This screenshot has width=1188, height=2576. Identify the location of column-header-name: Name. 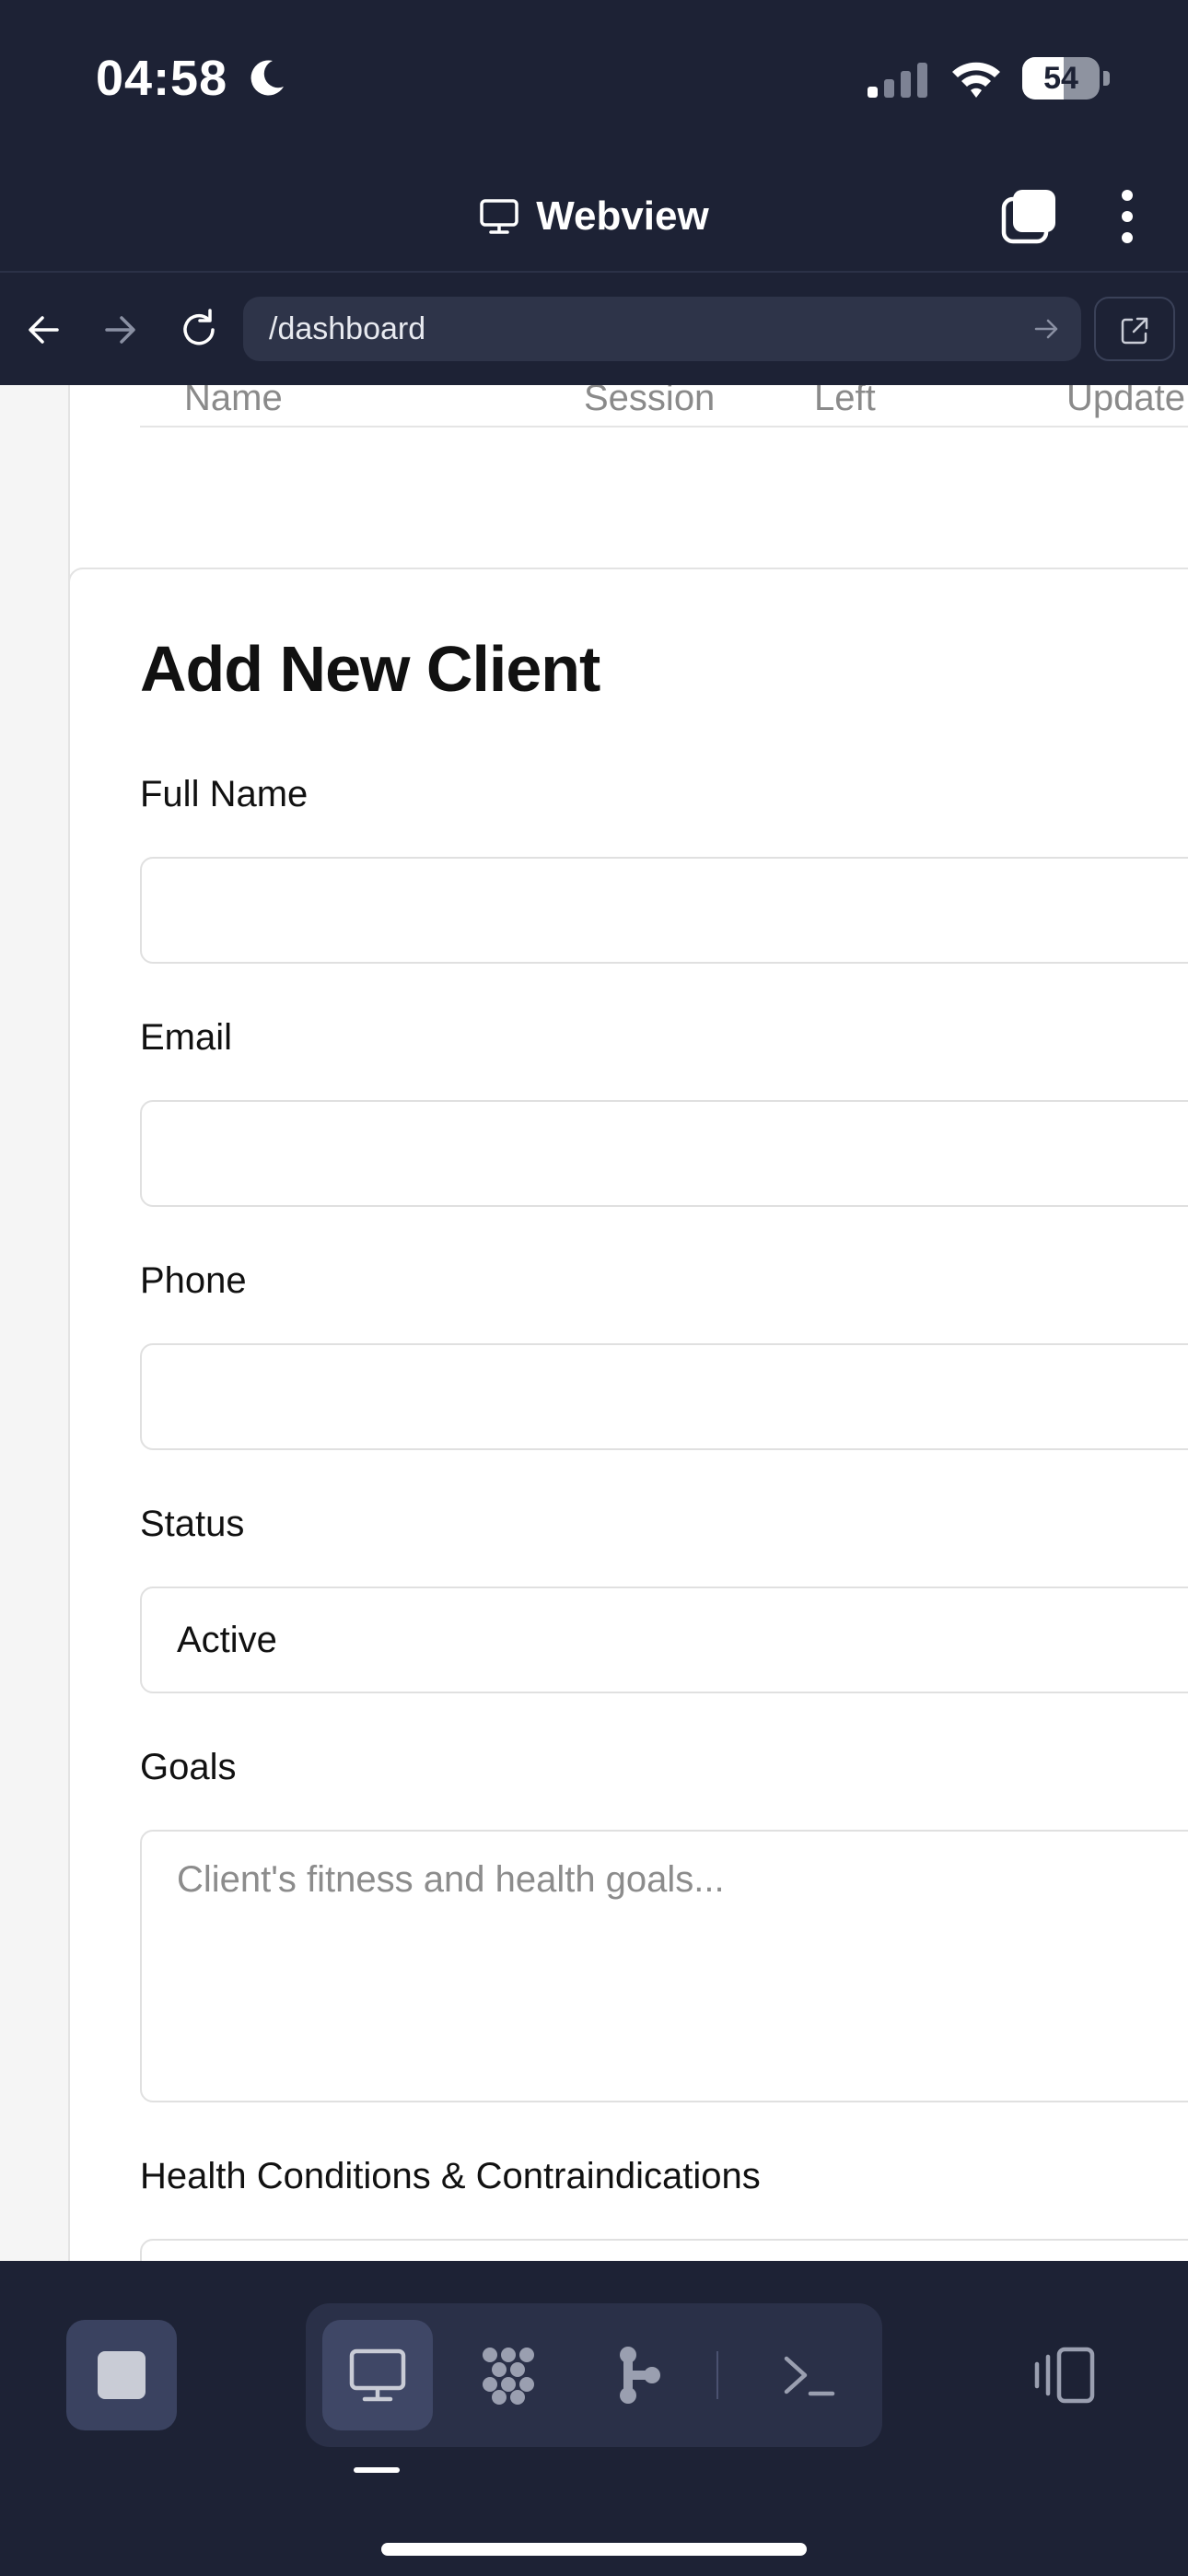
(233, 401).